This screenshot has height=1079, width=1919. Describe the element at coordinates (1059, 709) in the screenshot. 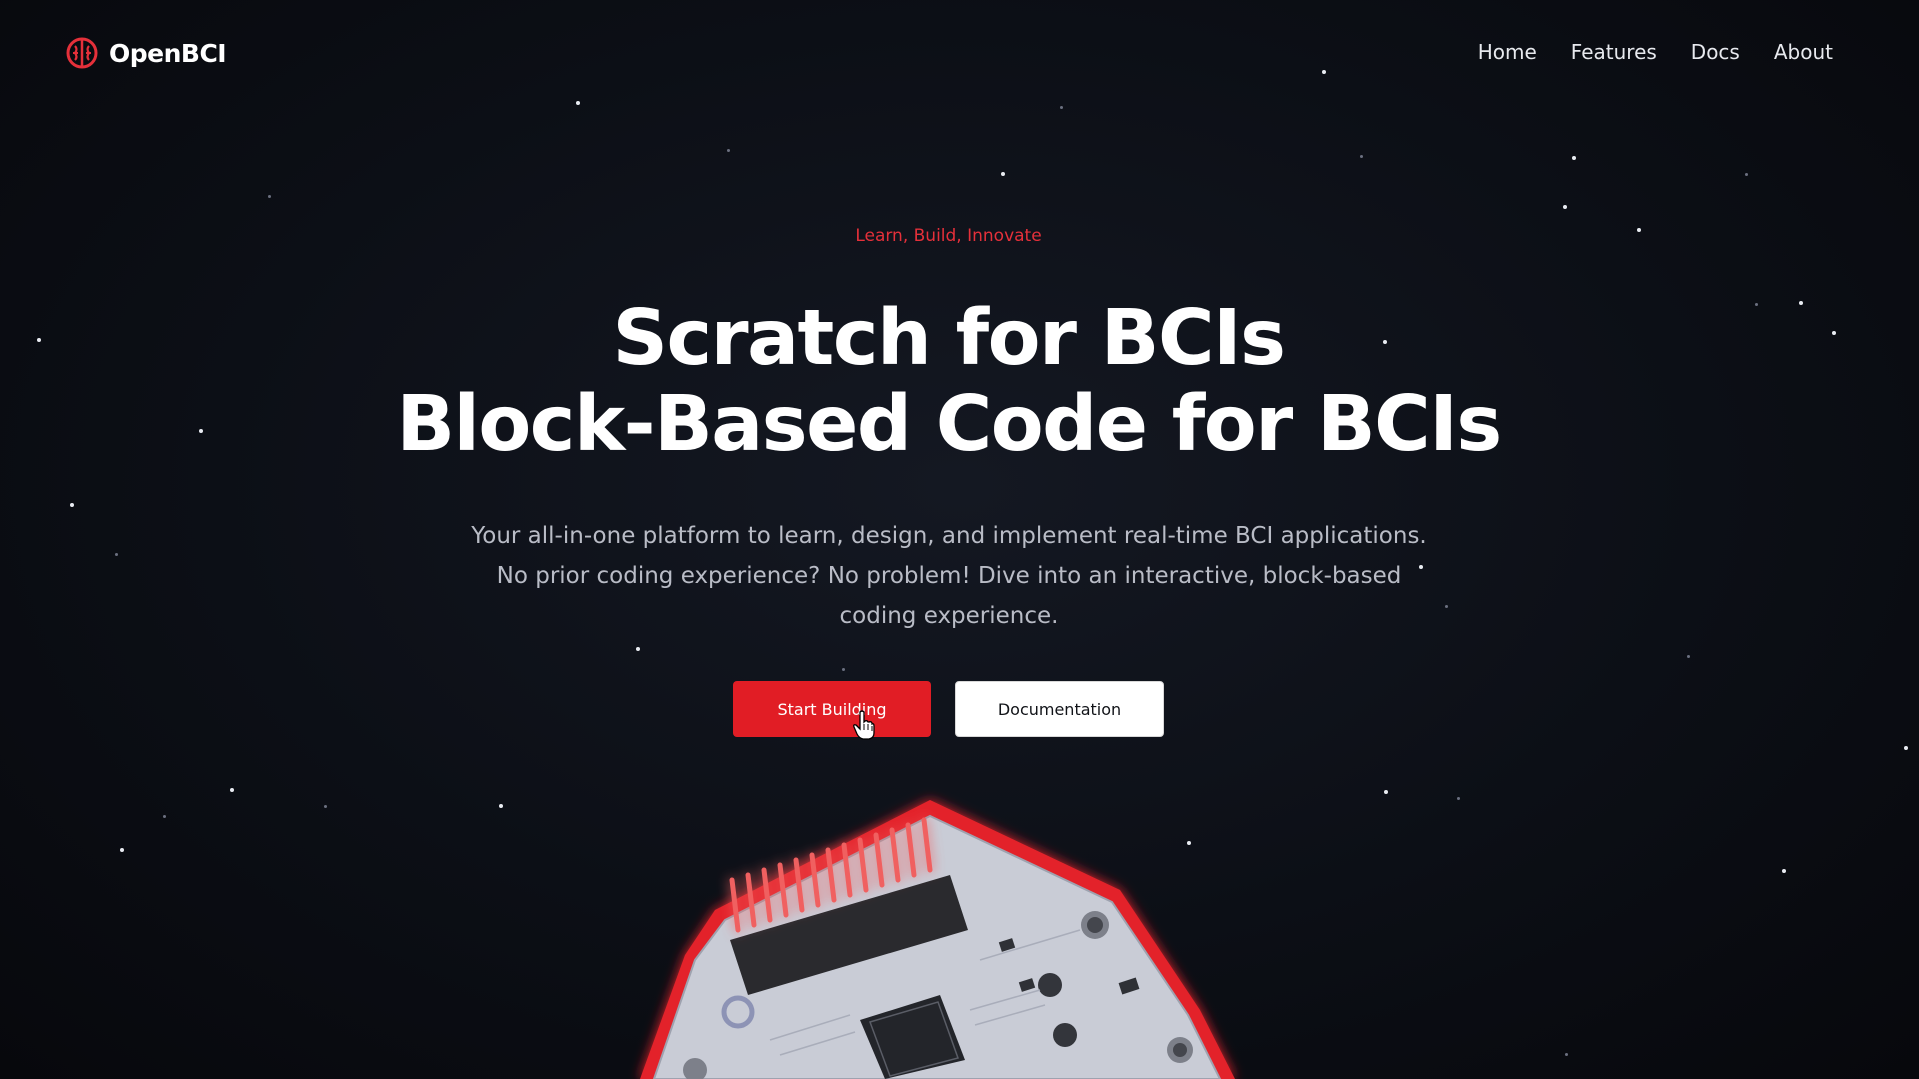

I see `documentation-button: Documentation` at that location.